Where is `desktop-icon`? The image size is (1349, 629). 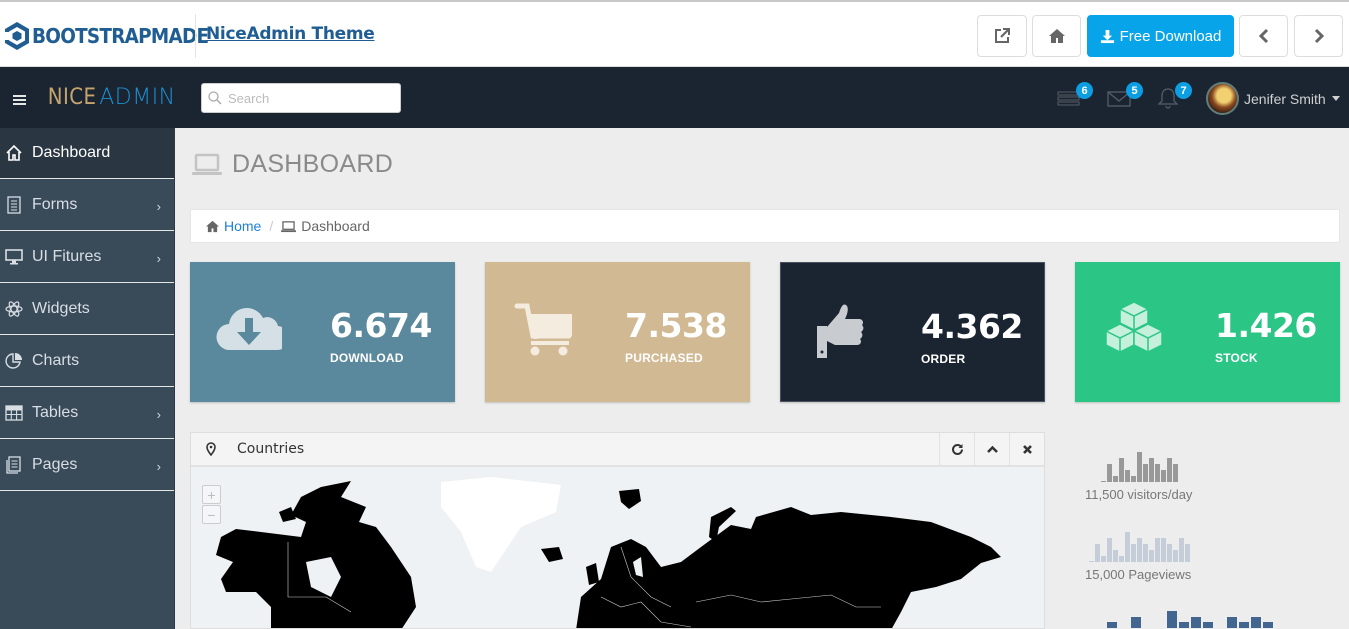 desktop-icon is located at coordinates (14, 256).